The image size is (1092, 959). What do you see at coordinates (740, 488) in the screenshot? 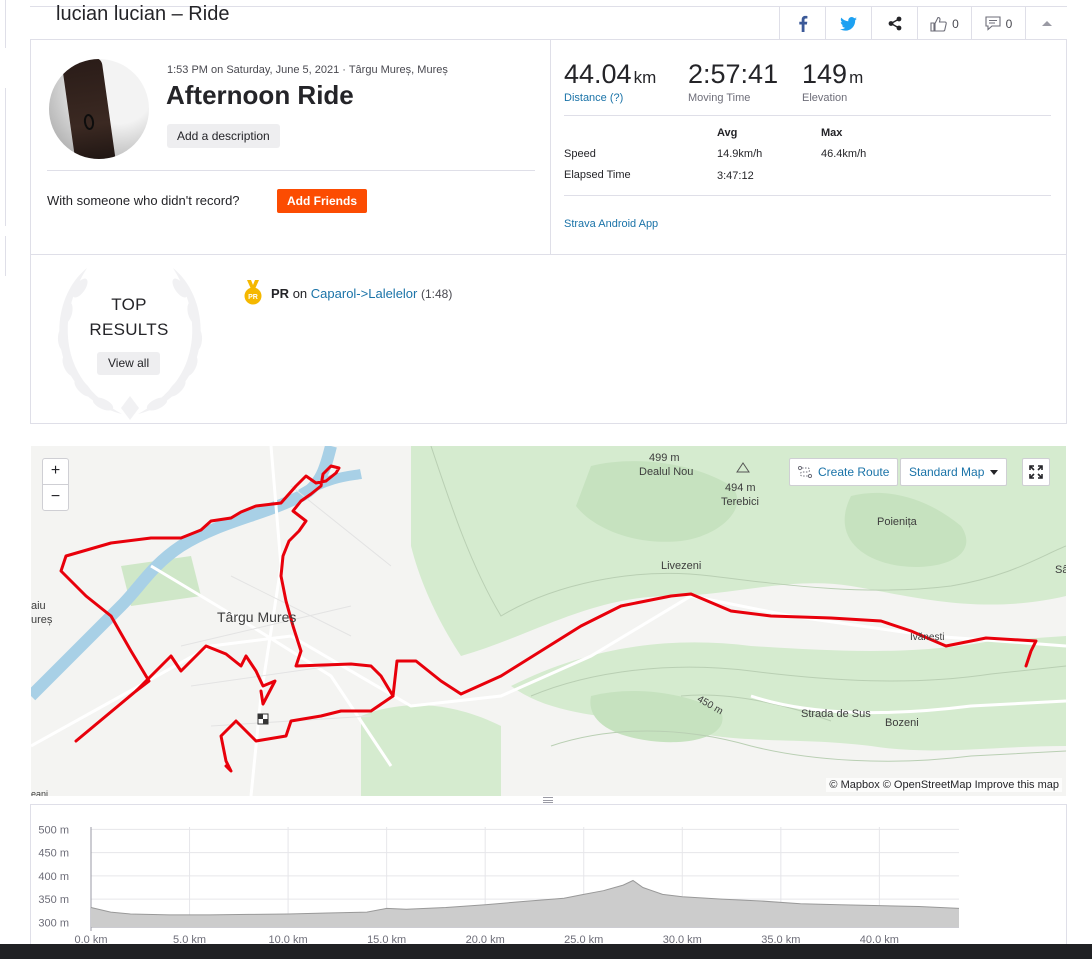
I see `map-label-terebici-height: 494 m` at bounding box center [740, 488].